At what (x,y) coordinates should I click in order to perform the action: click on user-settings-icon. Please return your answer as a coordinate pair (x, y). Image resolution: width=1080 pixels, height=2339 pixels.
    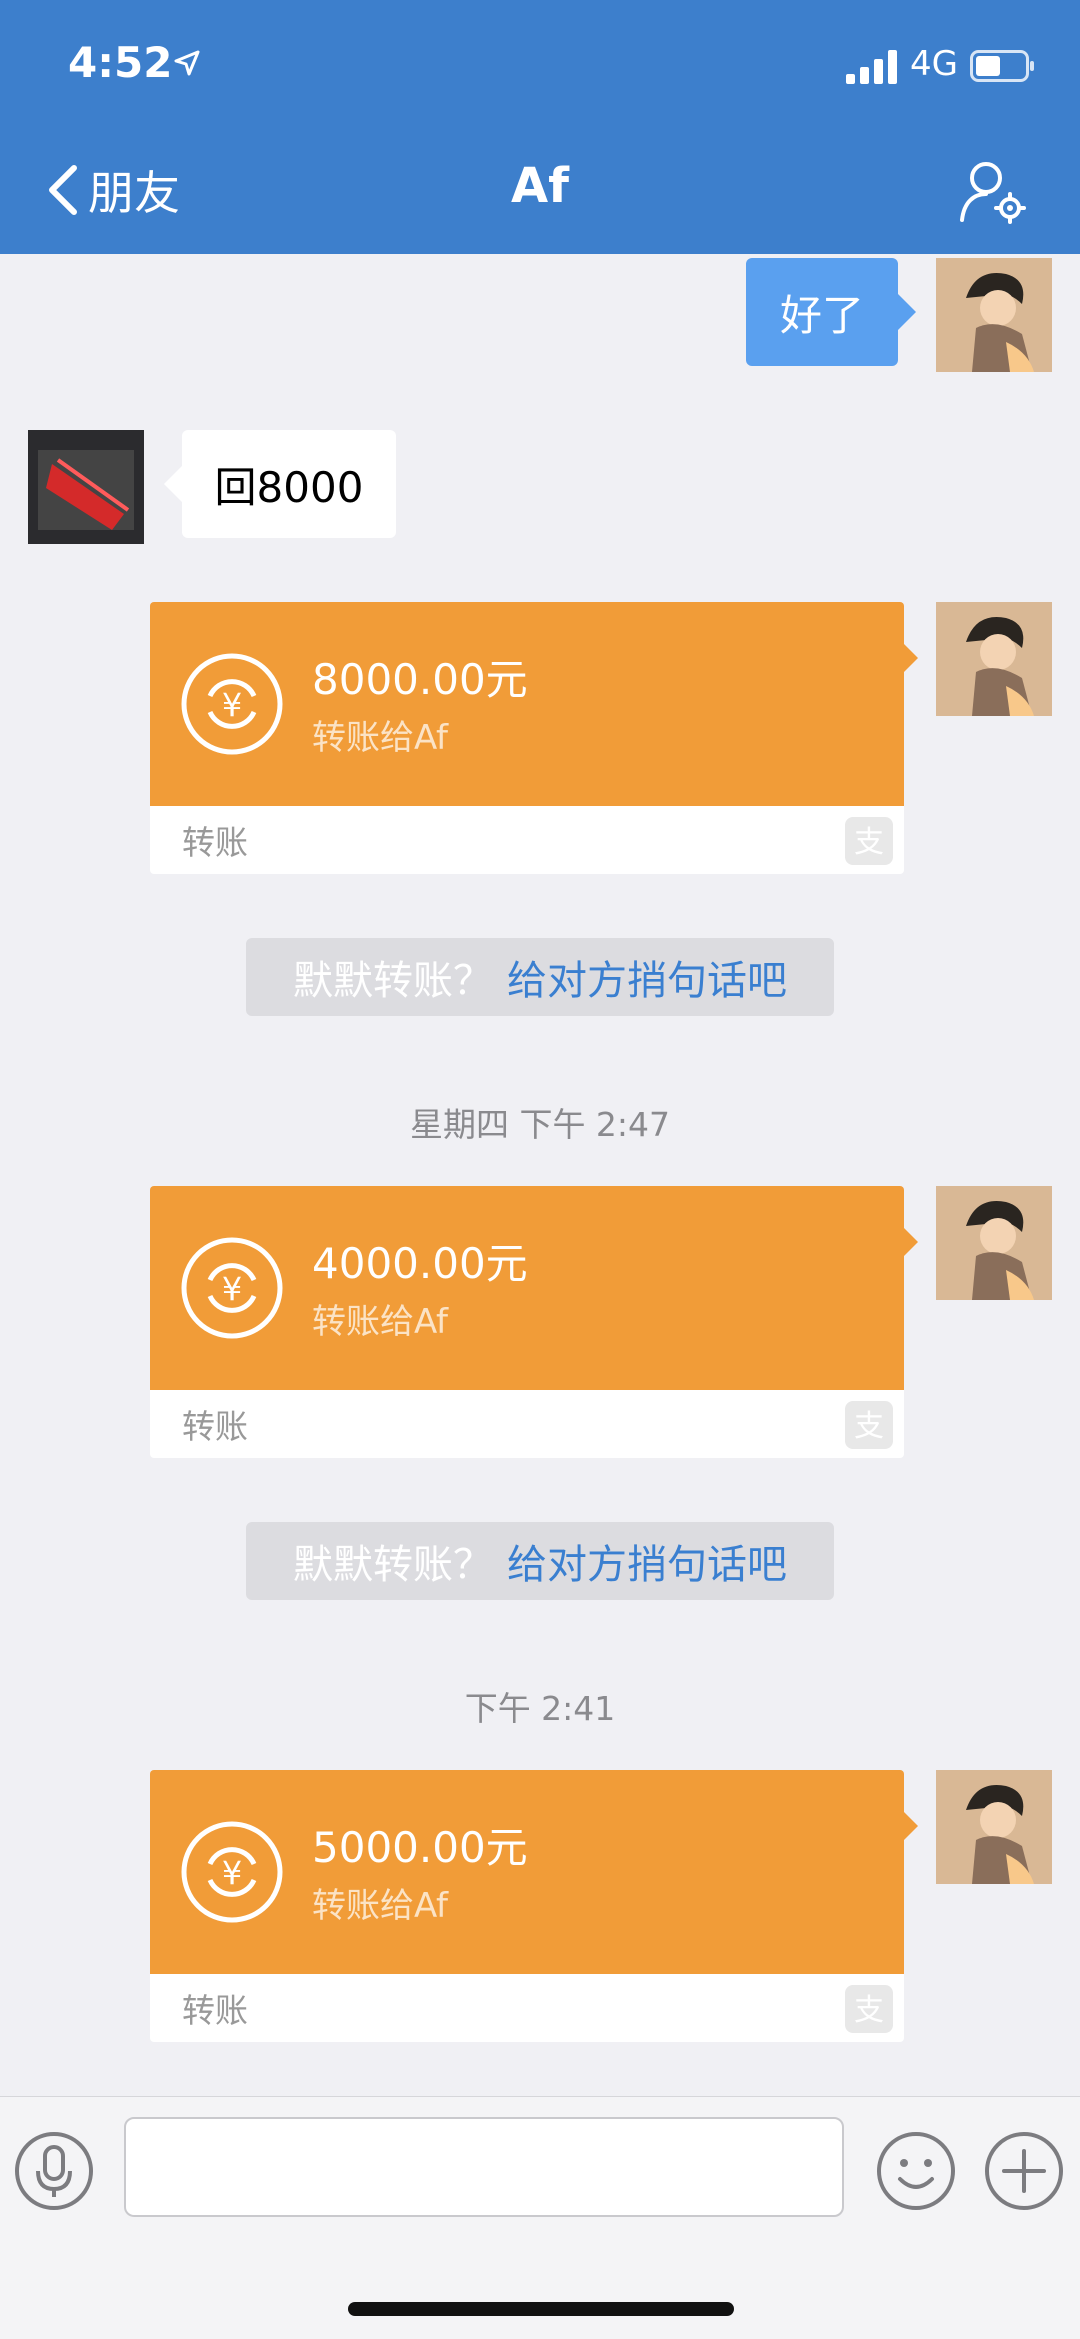
    Looking at the image, I should click on (993, 191).